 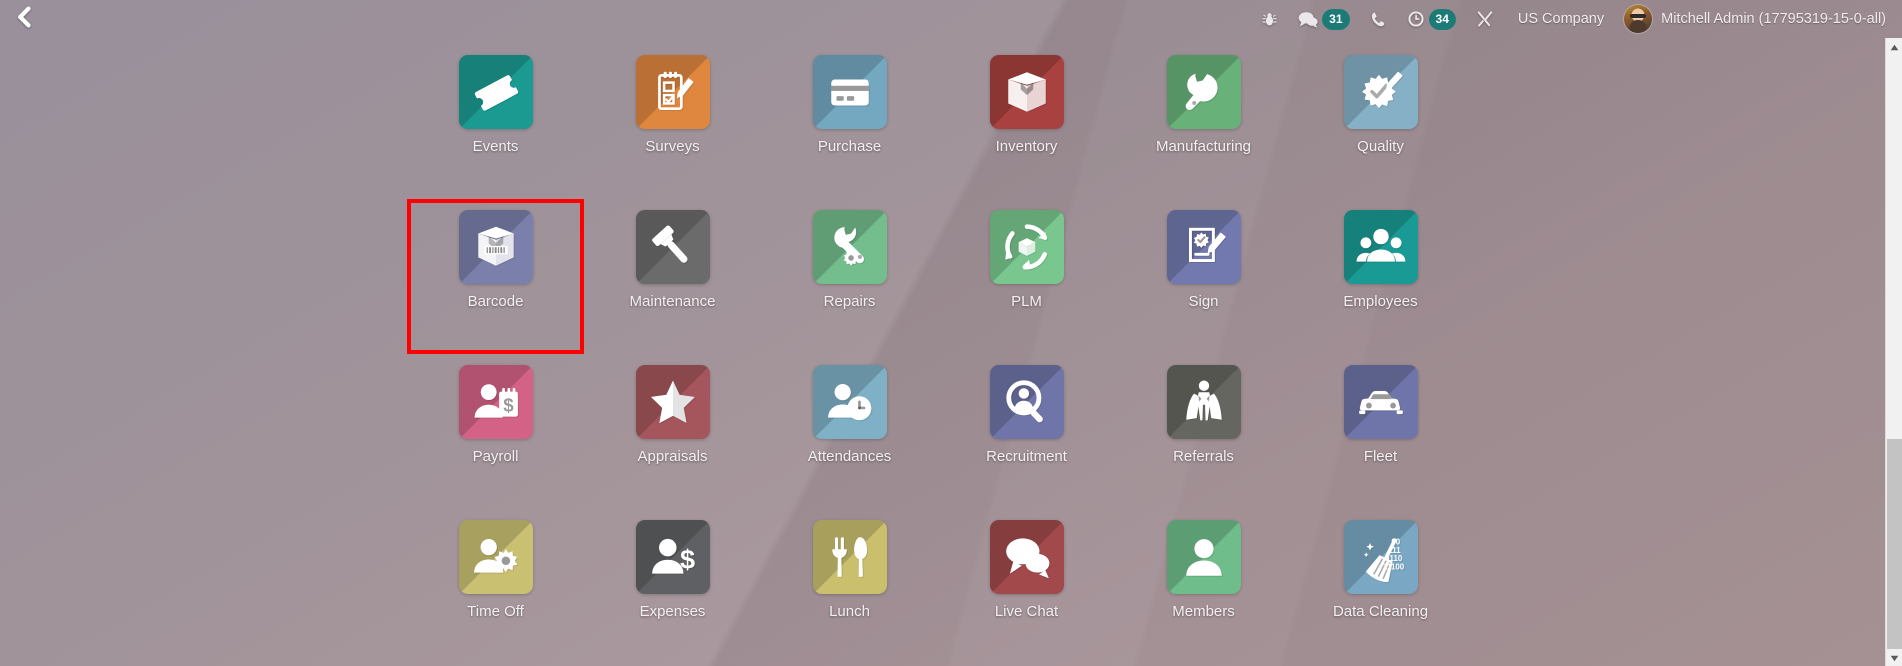 I want to click on app-item-referrals: Referrals, so click(x=1203, y=431).